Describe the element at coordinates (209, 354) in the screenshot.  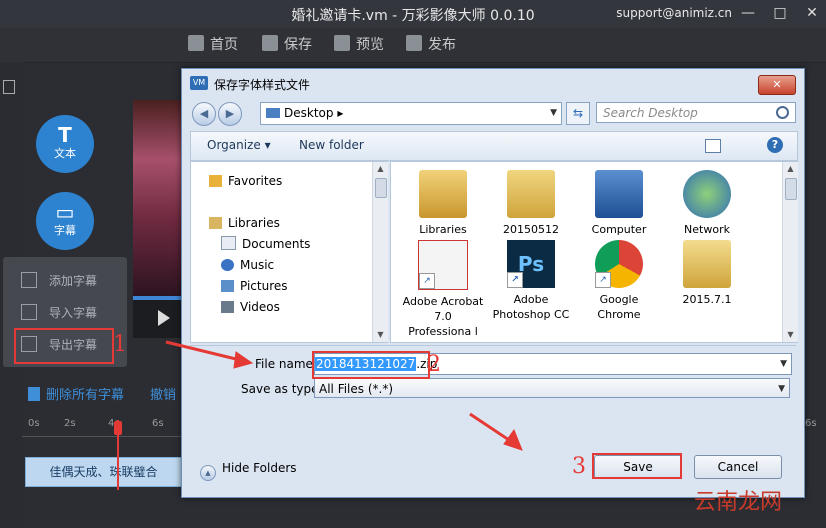
I see `arrow-to-file-name` at that location.